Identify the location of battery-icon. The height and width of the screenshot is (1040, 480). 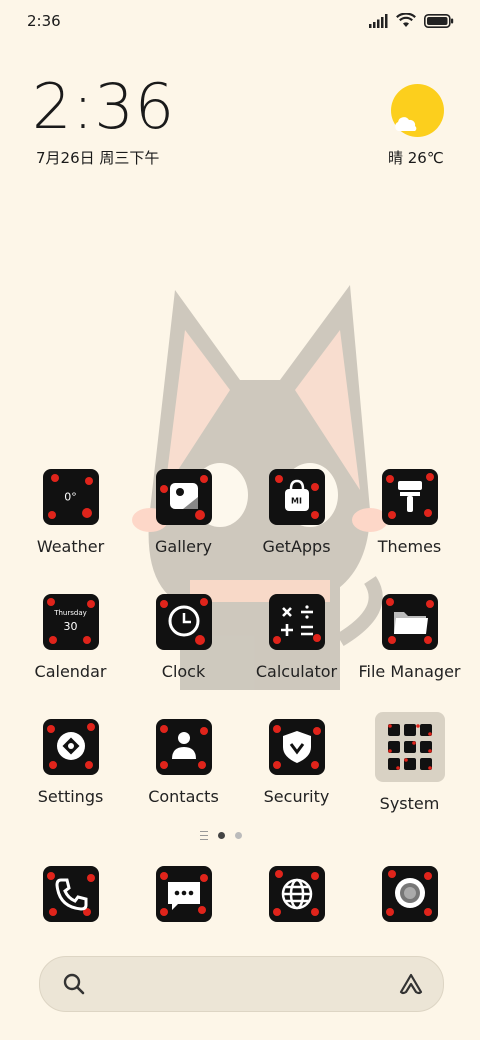
(439, 20).